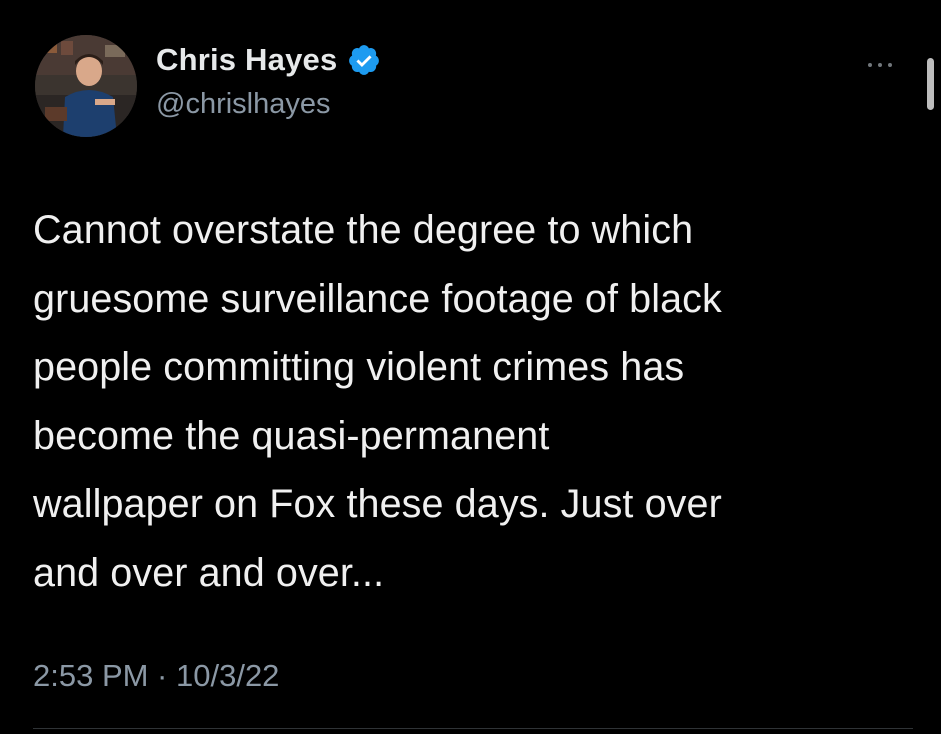 Image resolution: width=941 pixels, height=734 pixels. What do you see at coordinates (363, 230) in the screenshot?
I see `tweet-text-line: Cannot overstate the degree to which` at bounding box center [363, 230].